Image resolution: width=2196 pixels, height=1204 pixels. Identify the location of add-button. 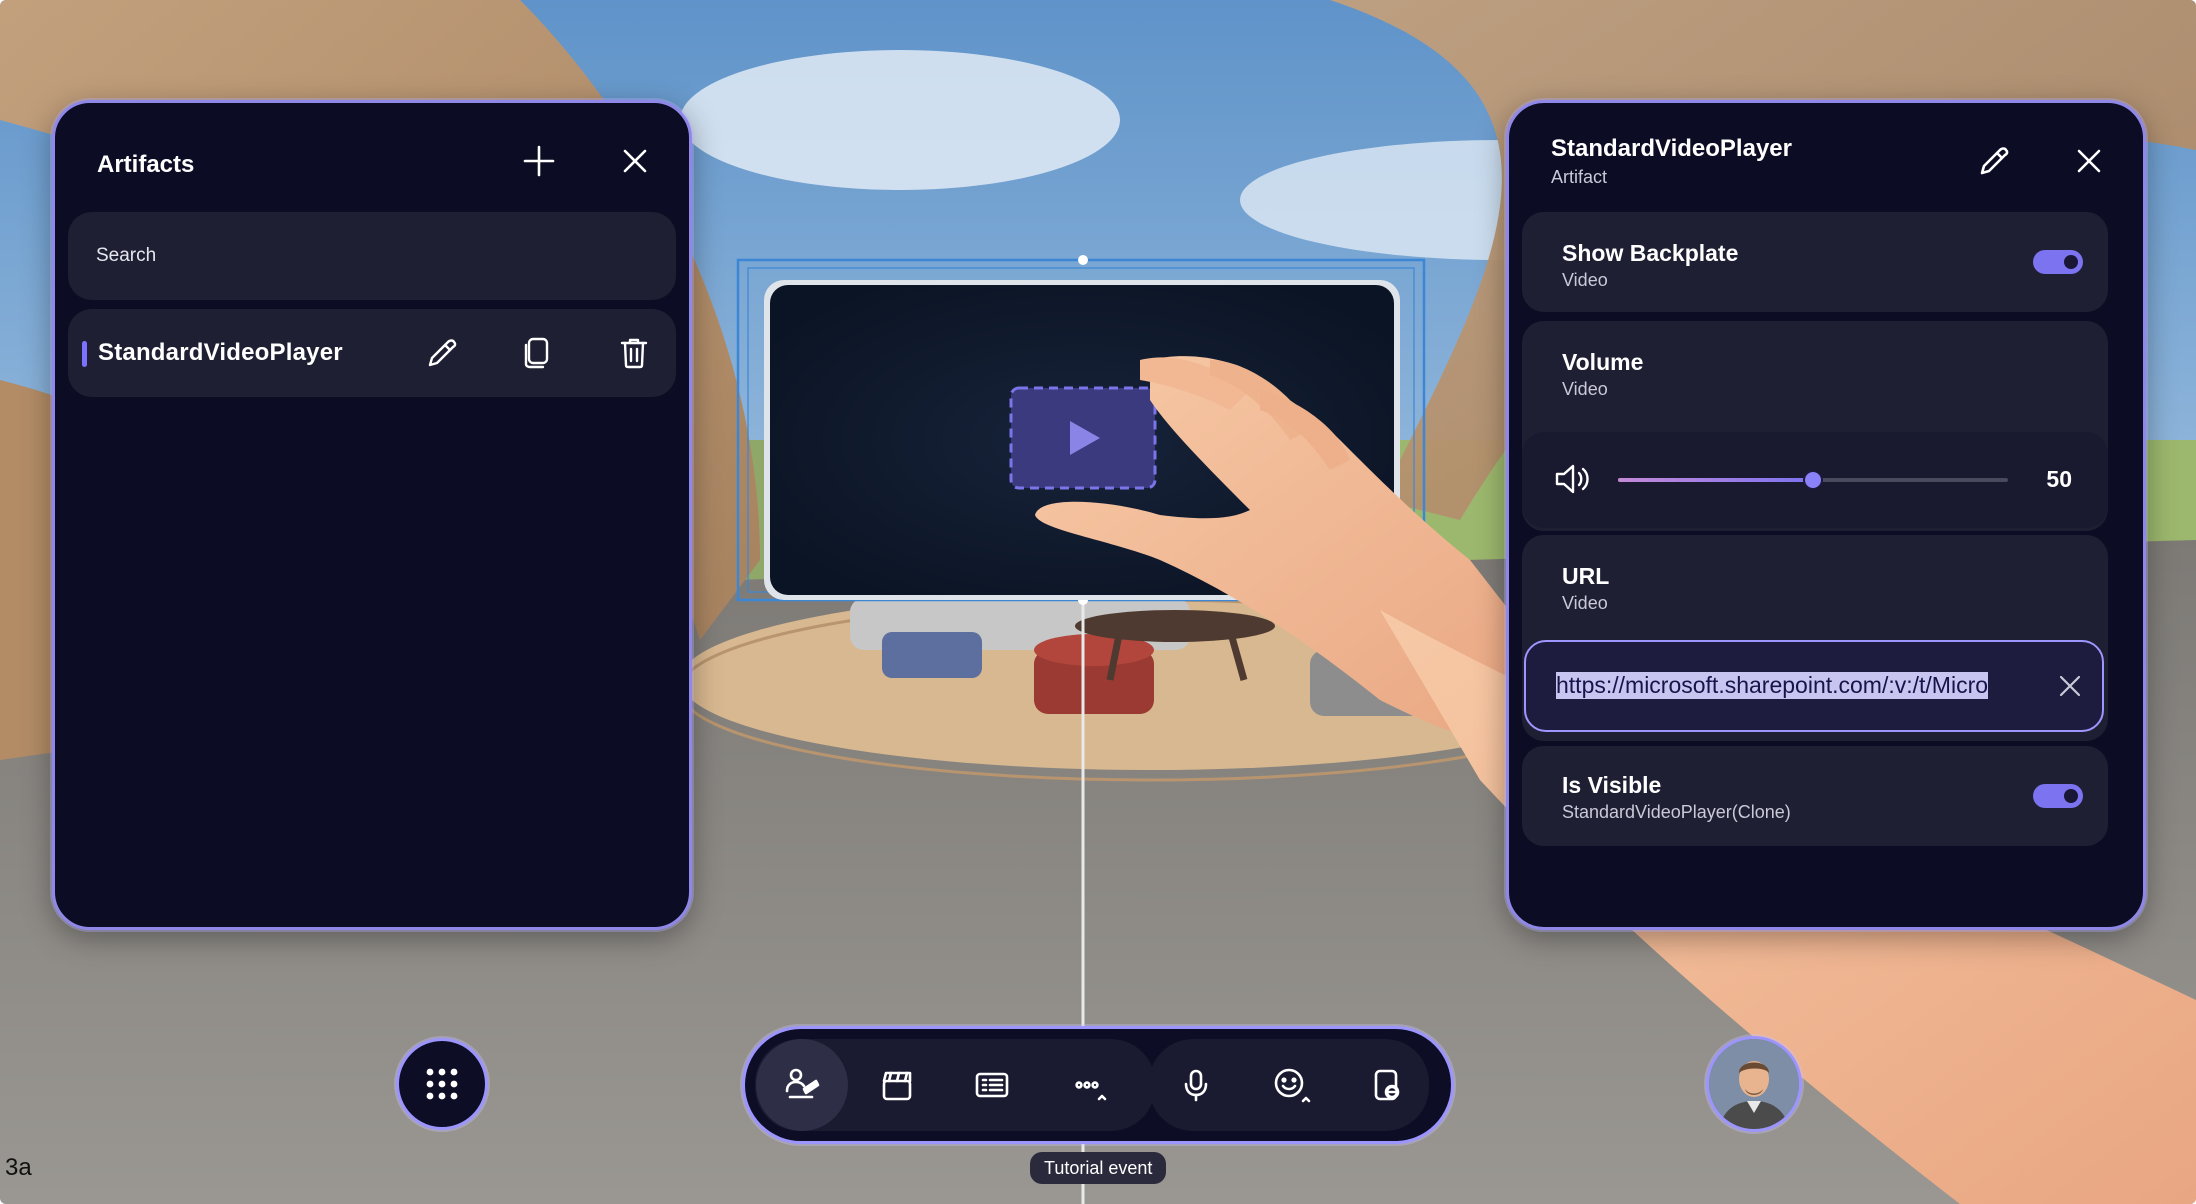
(539, 161).